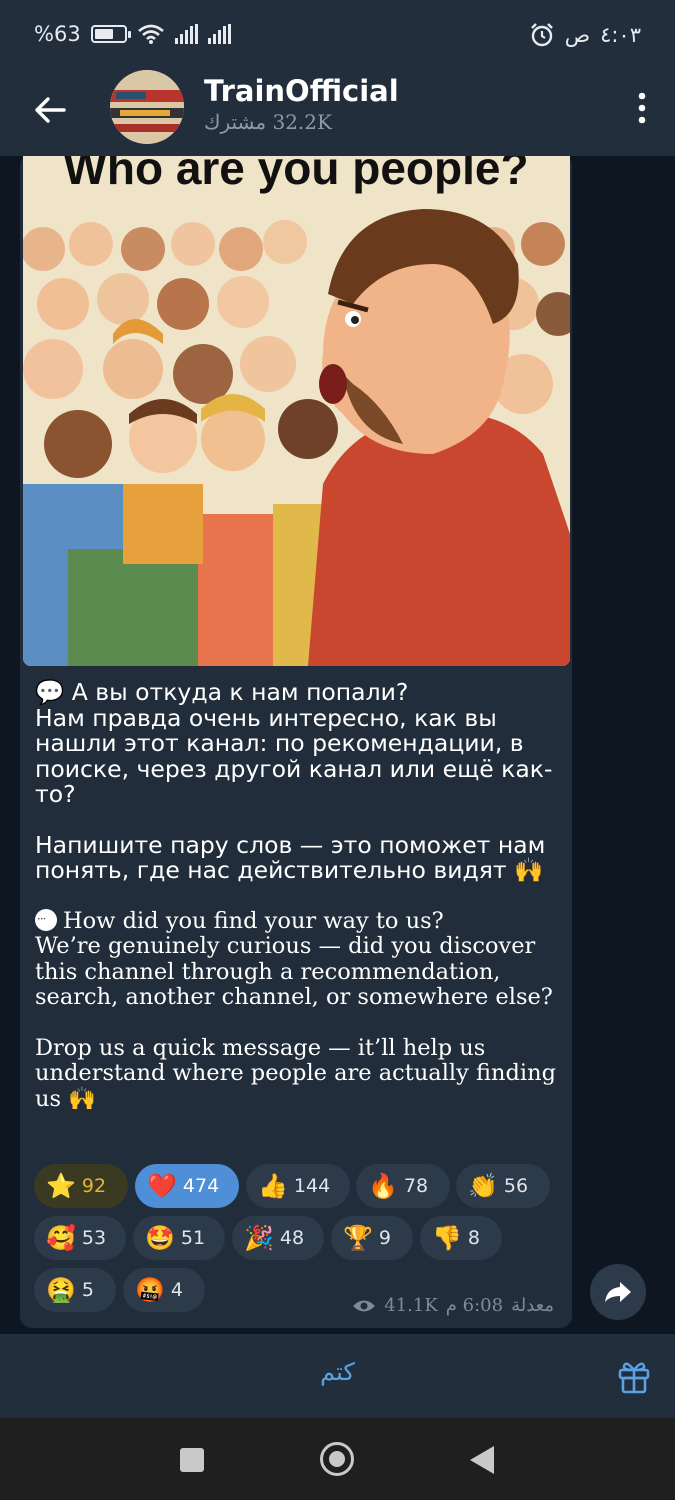  I want to click on battery-percent: %63, so click(57, 34).